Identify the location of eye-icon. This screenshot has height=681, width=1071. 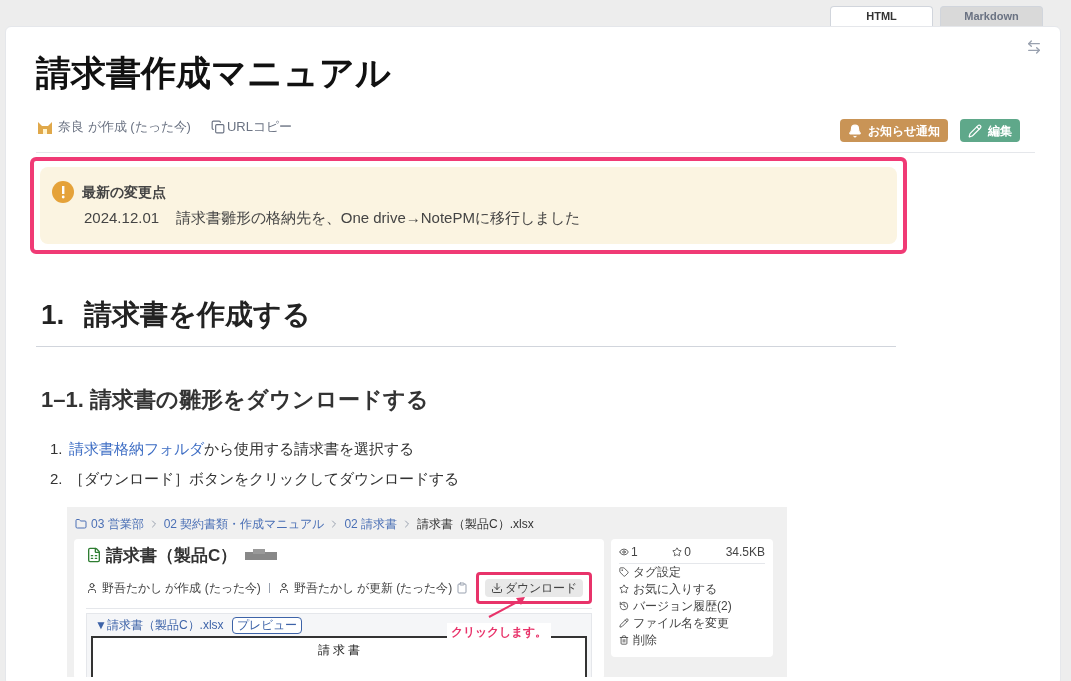
(624, 551).